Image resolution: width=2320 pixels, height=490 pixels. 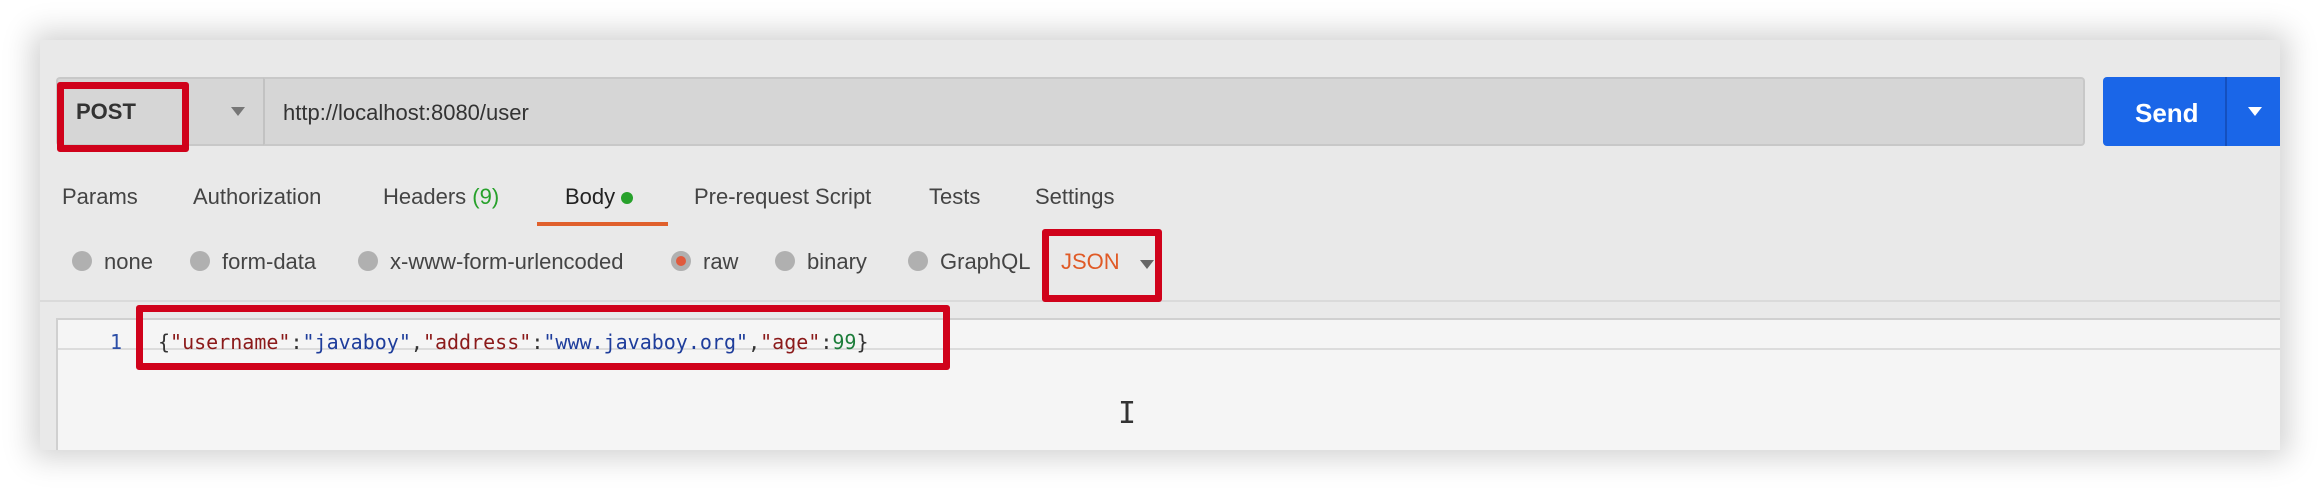 I want to click on tab-label: Tests, so click(x=955, y=196).